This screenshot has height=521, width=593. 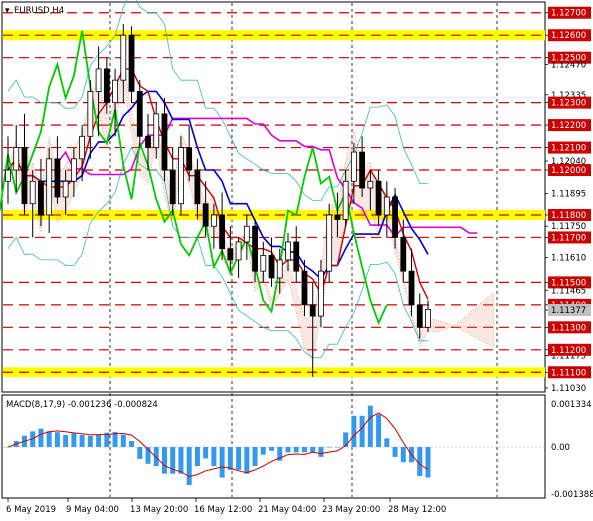 I want to click on price-label: 1.11300, so click(x=568, y=328).